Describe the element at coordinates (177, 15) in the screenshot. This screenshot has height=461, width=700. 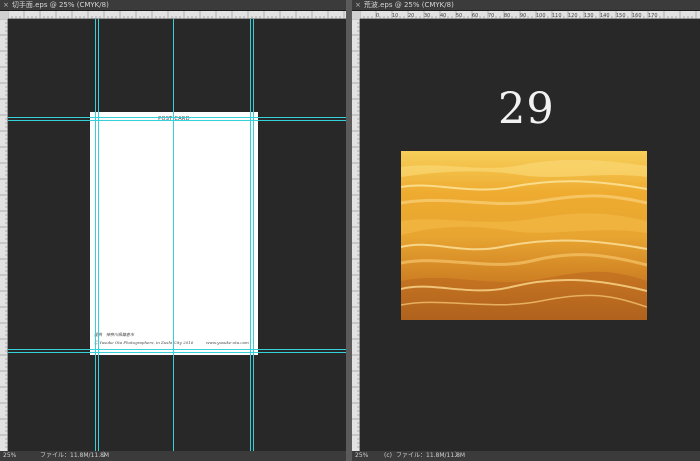
I see `horizontal-ruler` at that location.